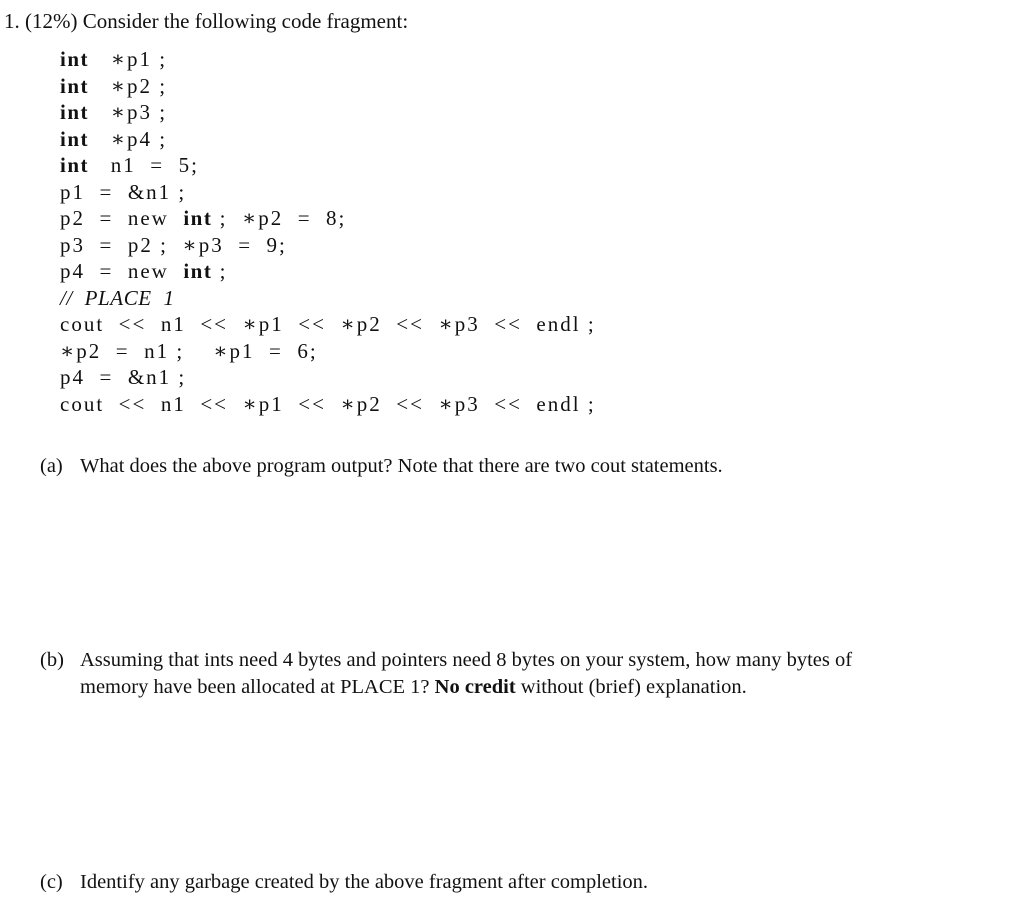 The image size is (1024, 919). What do you see at coordinates (128, 138) in the screenshot?
I see `code-text: ∗p4 ;` at bounding box center [128, 138].